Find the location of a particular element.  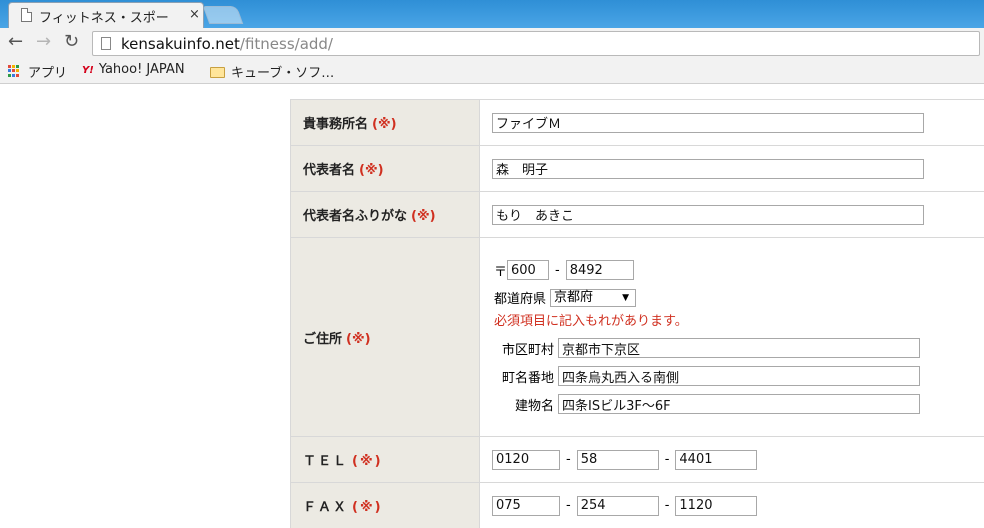

form-row-fax: ＦＡＸ(※) - - is located at coordinates (637, 505).